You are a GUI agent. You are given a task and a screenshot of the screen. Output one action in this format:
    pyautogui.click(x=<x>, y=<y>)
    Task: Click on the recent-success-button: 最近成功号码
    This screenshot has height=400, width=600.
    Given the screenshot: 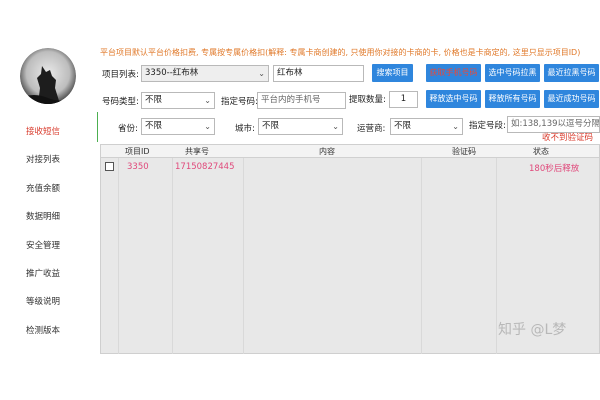 What is the action you would take?
    pyautogui.click(x=571, y=99)
    